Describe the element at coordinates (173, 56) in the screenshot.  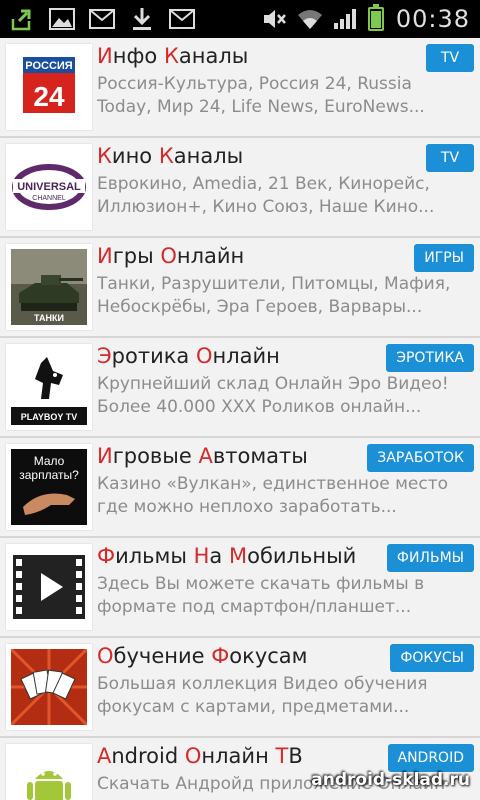
I see `item-title: Инфо Каналы` at that location.